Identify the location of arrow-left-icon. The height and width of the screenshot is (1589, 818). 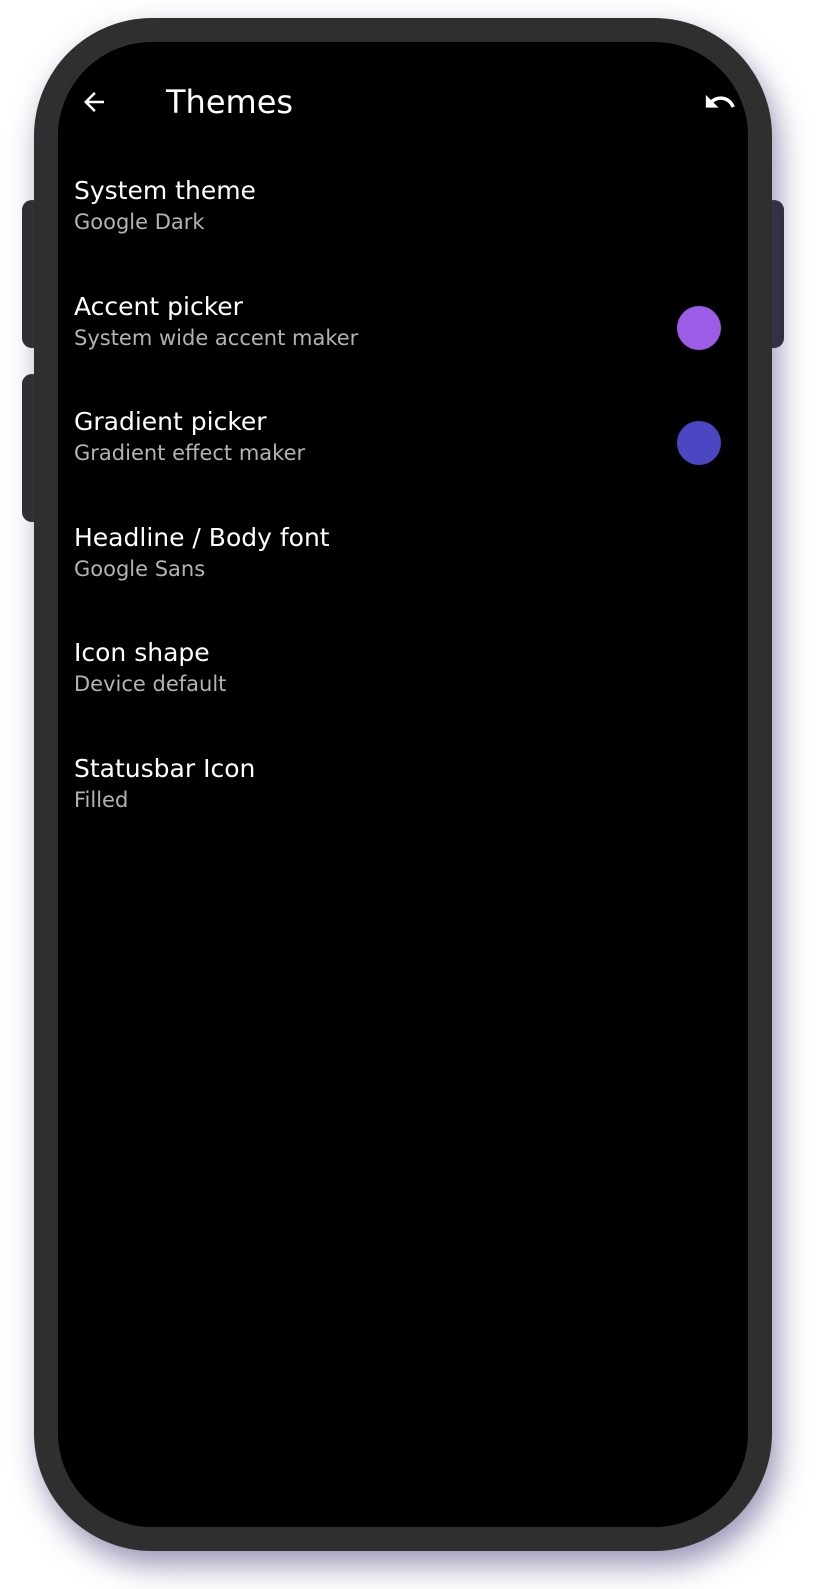
(94, 102).